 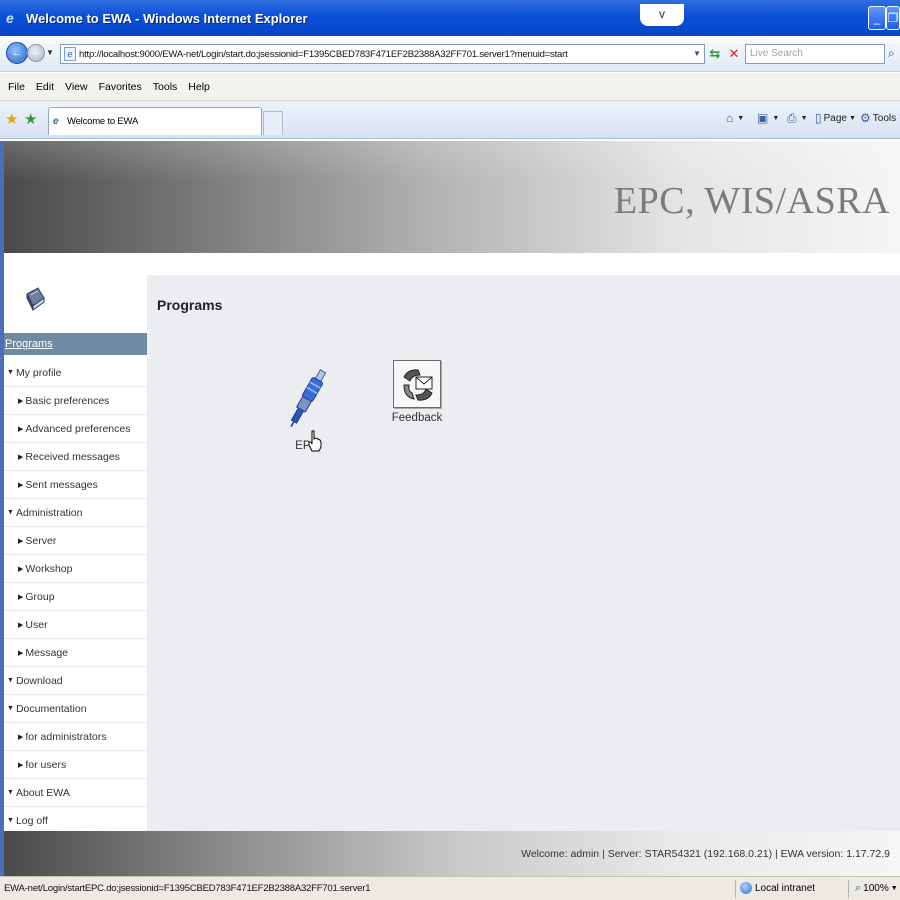 I want to click on print-button: ⎙ ▼, so click(x=797, y=118).